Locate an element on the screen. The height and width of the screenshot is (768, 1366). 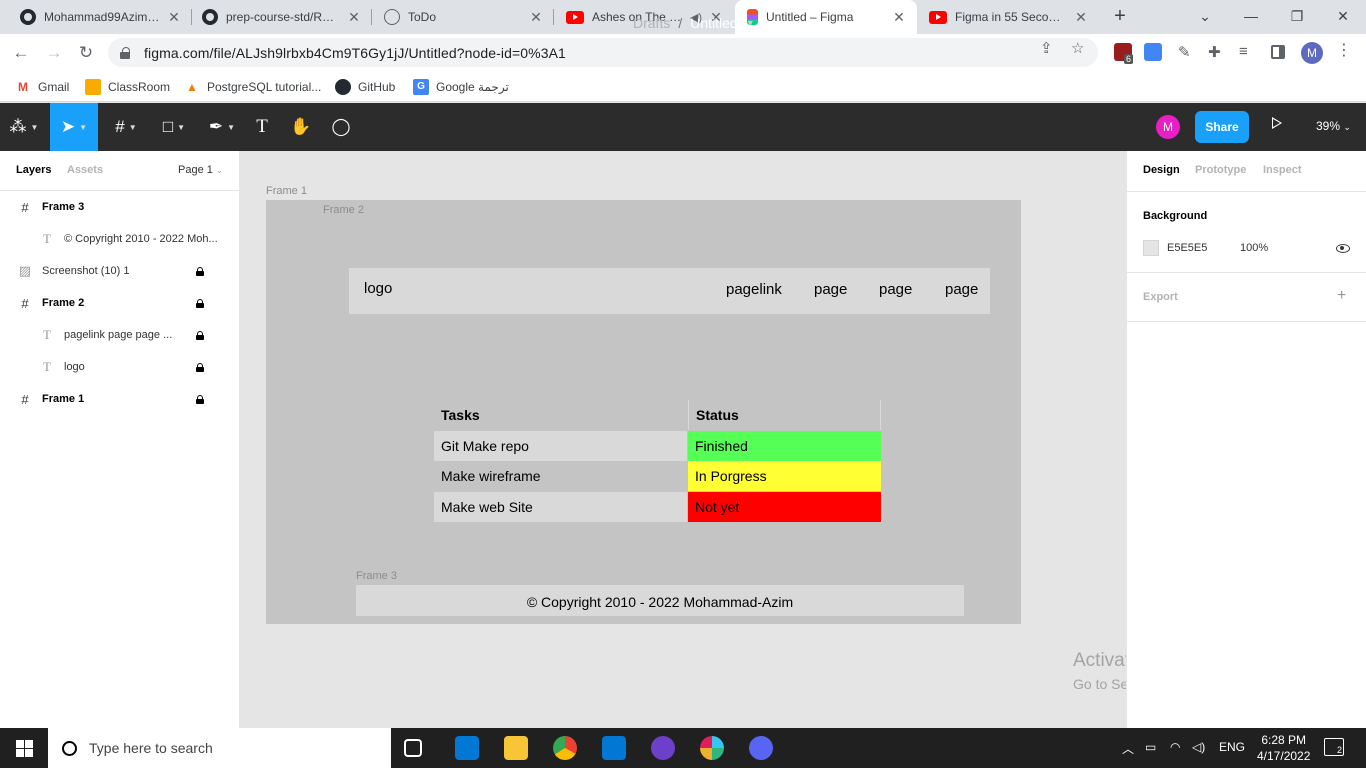
tab-prototype: Prototype is located at coordinates (1220, 170).